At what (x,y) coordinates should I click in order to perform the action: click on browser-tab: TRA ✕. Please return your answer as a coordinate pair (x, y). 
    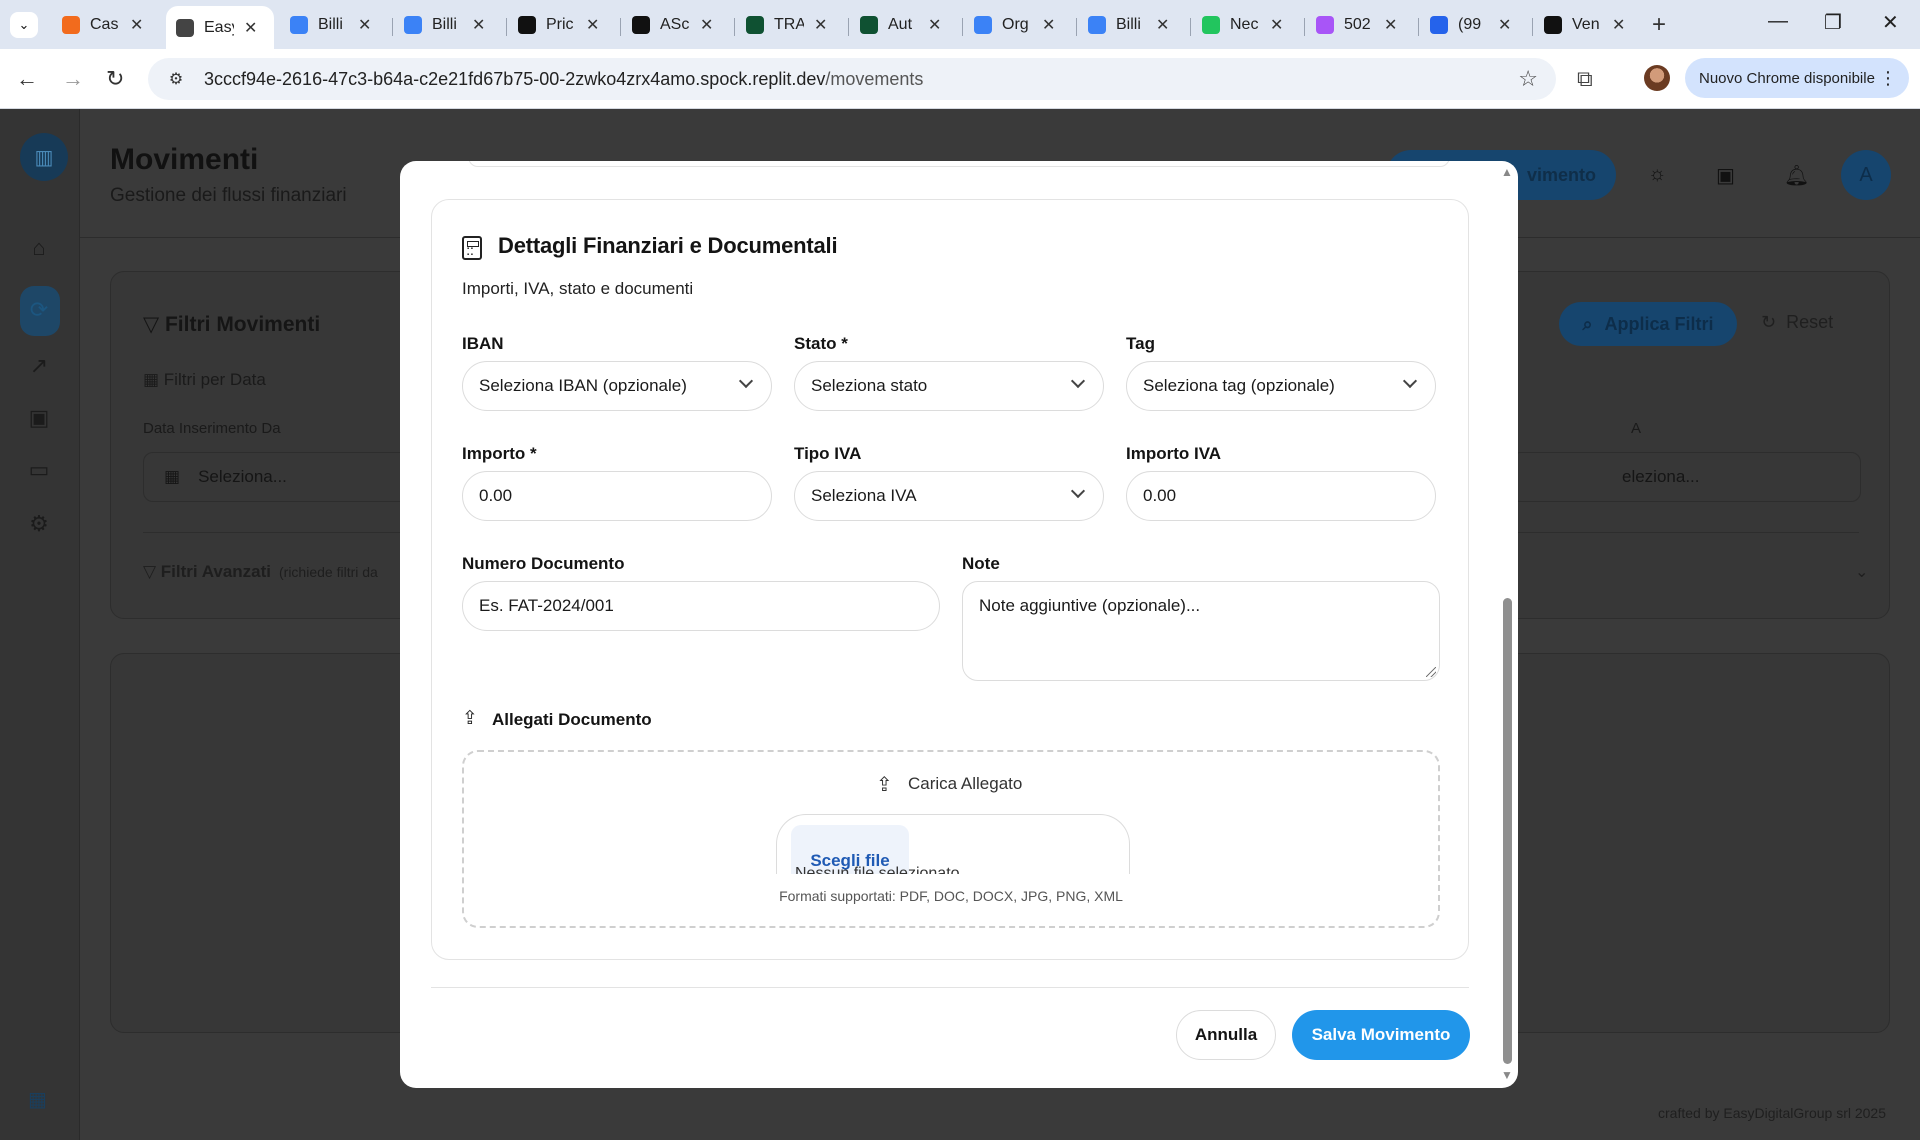
    Looking at the image, I should click on (790, 25).